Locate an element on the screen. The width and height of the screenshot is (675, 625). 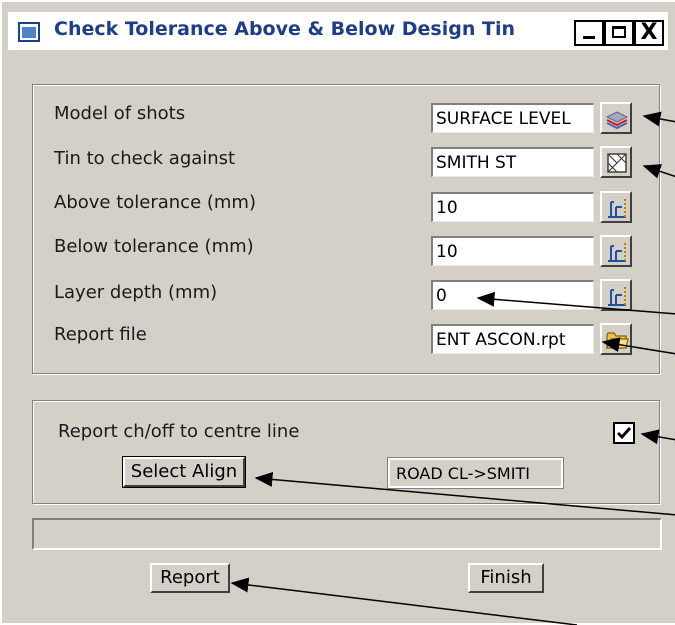
tin-select-button is located at coordinates (616, 162).